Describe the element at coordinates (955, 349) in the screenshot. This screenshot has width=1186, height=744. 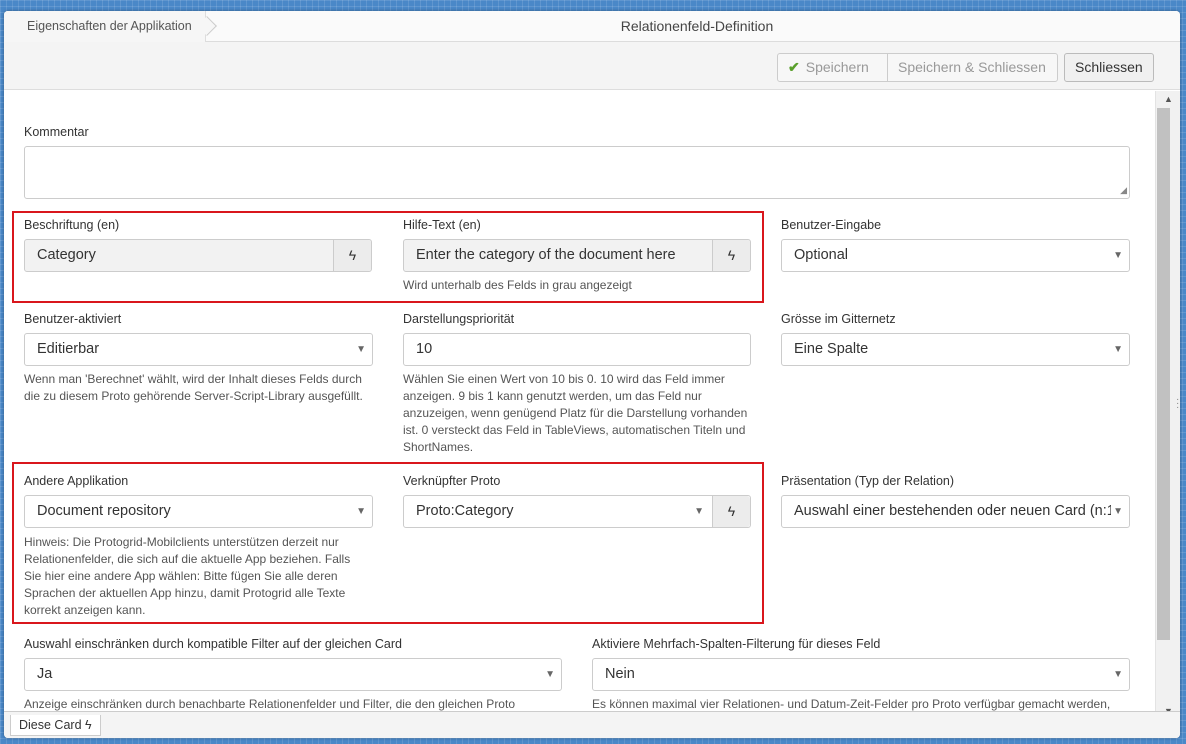
I see `grid-size-select: Eine Spalte ▼` at that location.